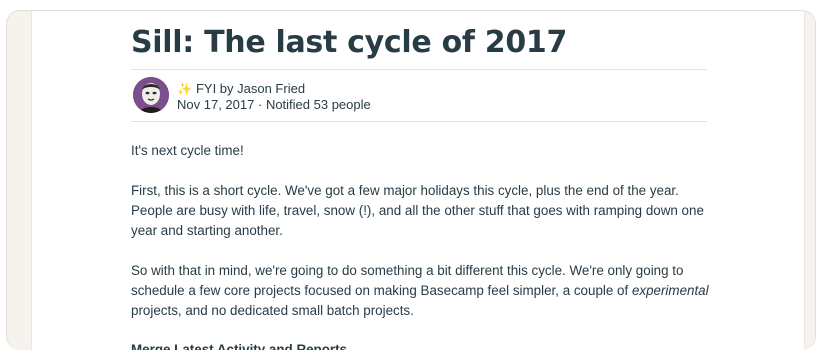 The height and width of the screenshot is (350, 816). Describe the element at coordinates (216, 104) in the screenshot. I see `post-date: Nov 17, 2017` at that location.